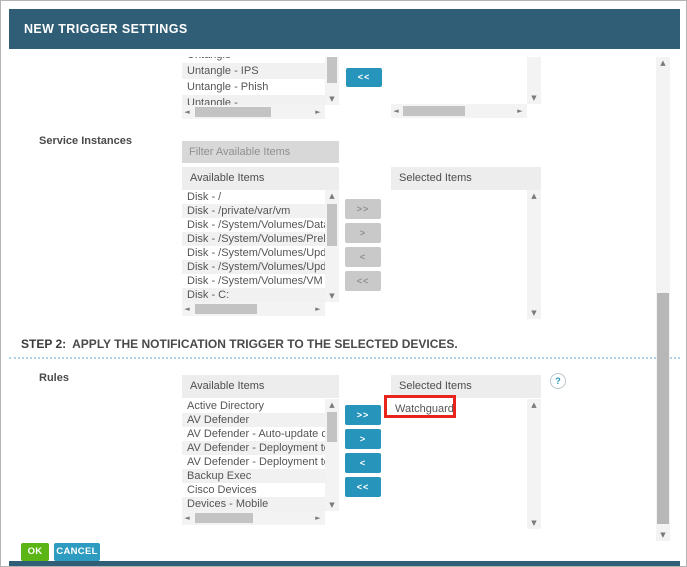  I want to click on service-selected-list, so click(459, 254).